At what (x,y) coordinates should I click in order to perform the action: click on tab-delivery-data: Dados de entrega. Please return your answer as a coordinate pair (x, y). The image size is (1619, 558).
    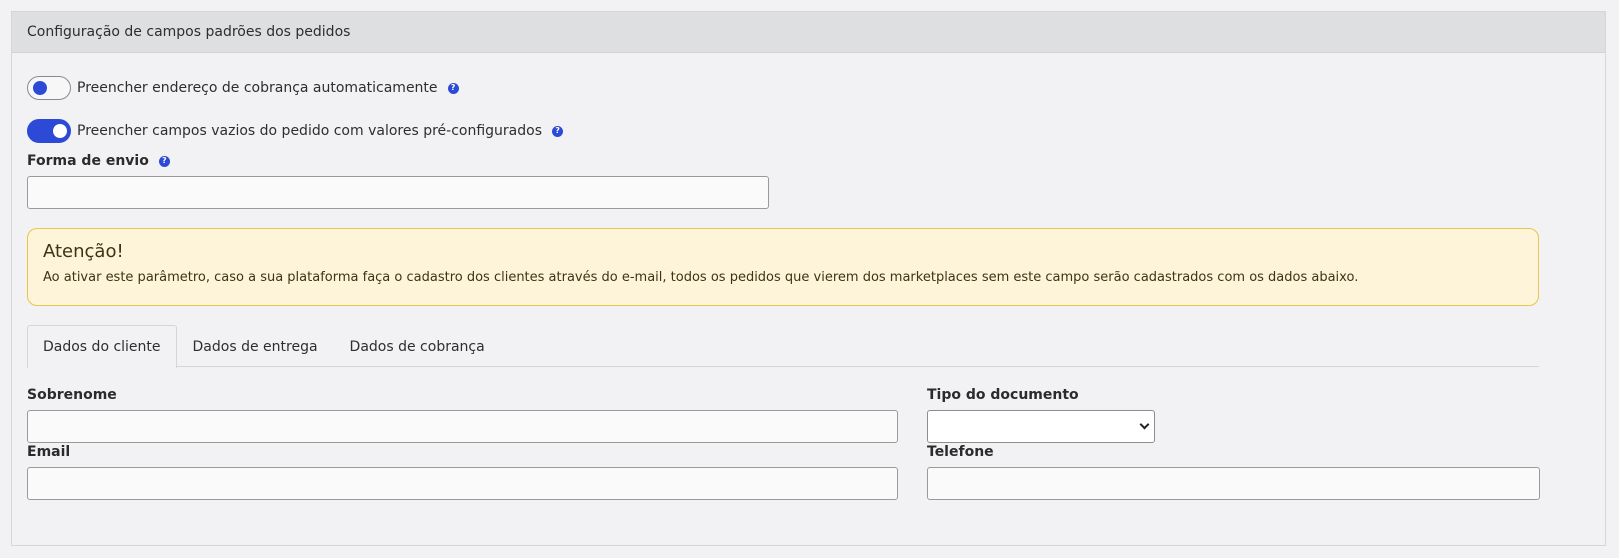
    Looking at the image, I should click on (255, 346).